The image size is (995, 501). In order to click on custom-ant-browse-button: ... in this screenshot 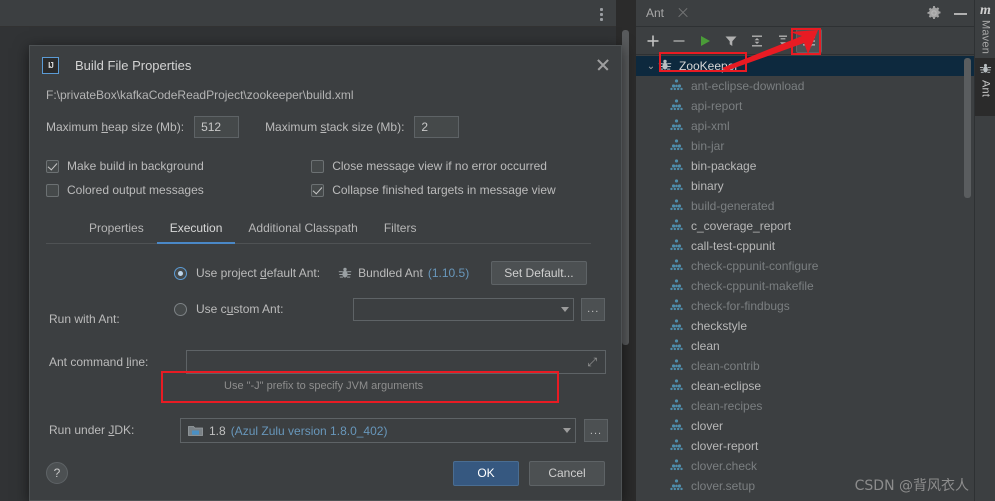, I will do `click(593, 309)`.